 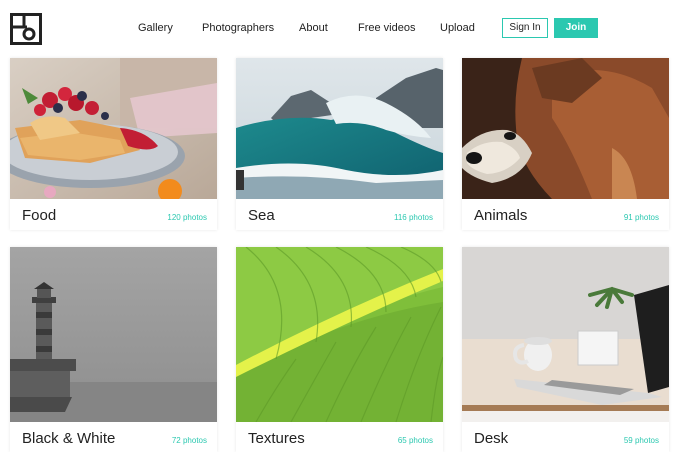 What do you see at coordinates (339, 128) in the screenshot?
I see `sea-wave-photo` at bounding box center [339, 128].